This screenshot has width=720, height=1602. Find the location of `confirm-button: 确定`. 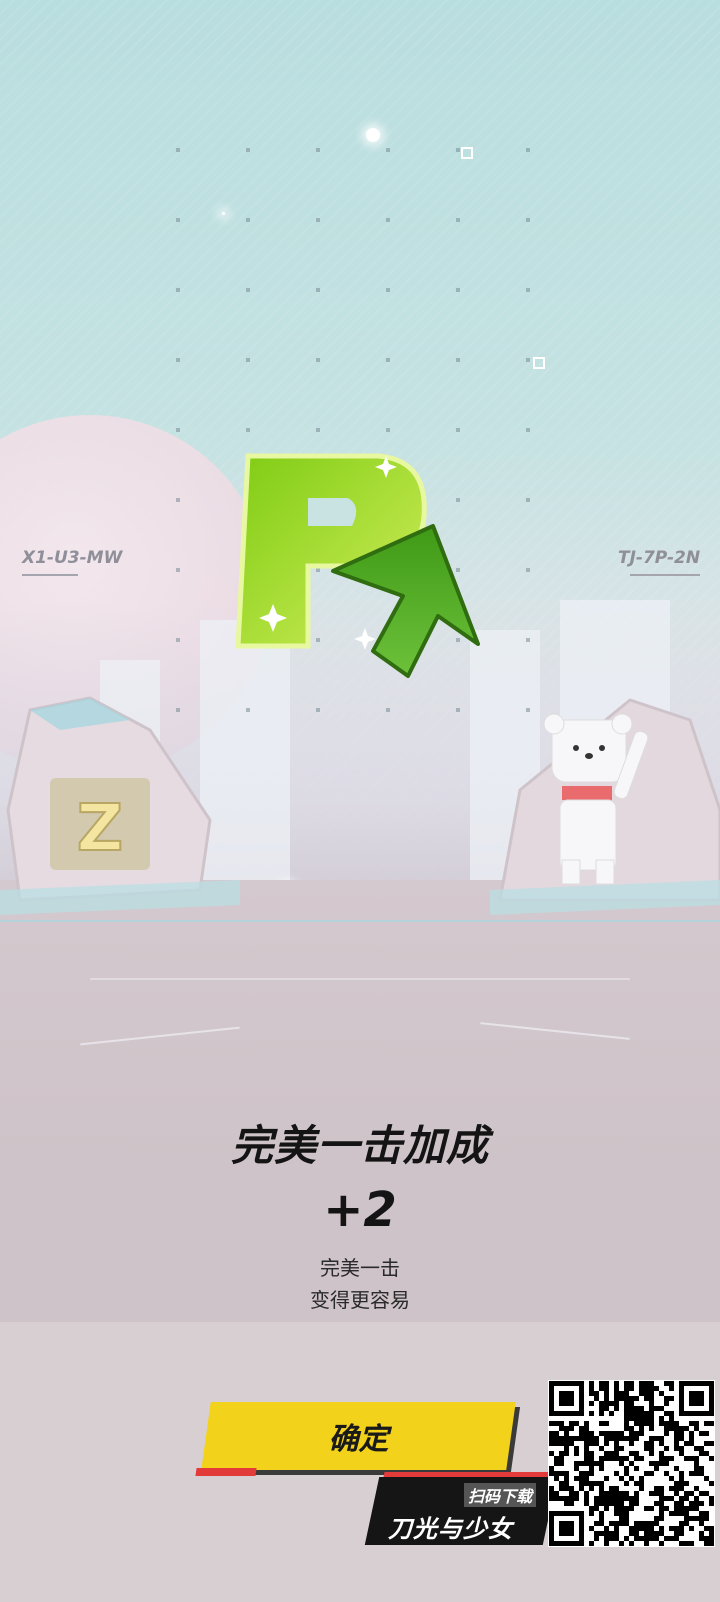

confirm-button: 确定 is located at coordinates (355, 1439).